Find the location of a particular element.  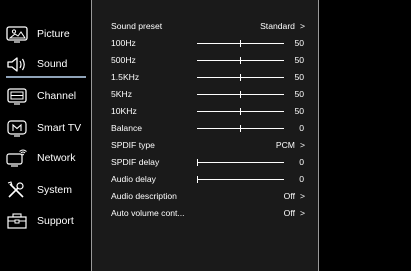

sidebar-item-picture: Picture is located at coordinates (48, 34).